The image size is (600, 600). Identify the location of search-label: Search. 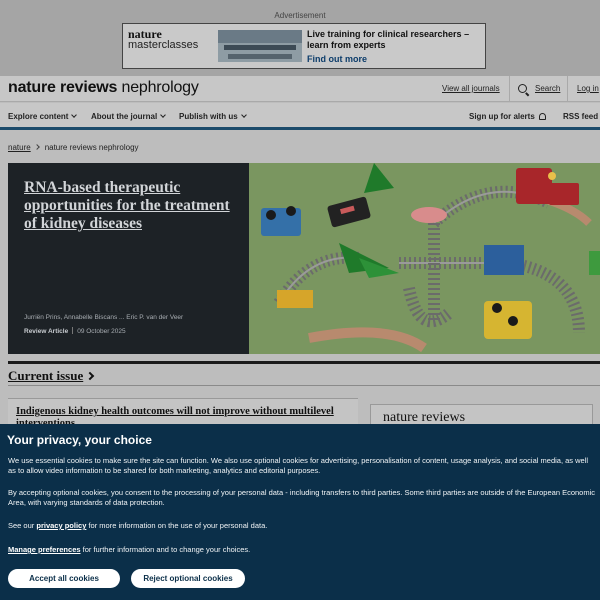
(548, 88).